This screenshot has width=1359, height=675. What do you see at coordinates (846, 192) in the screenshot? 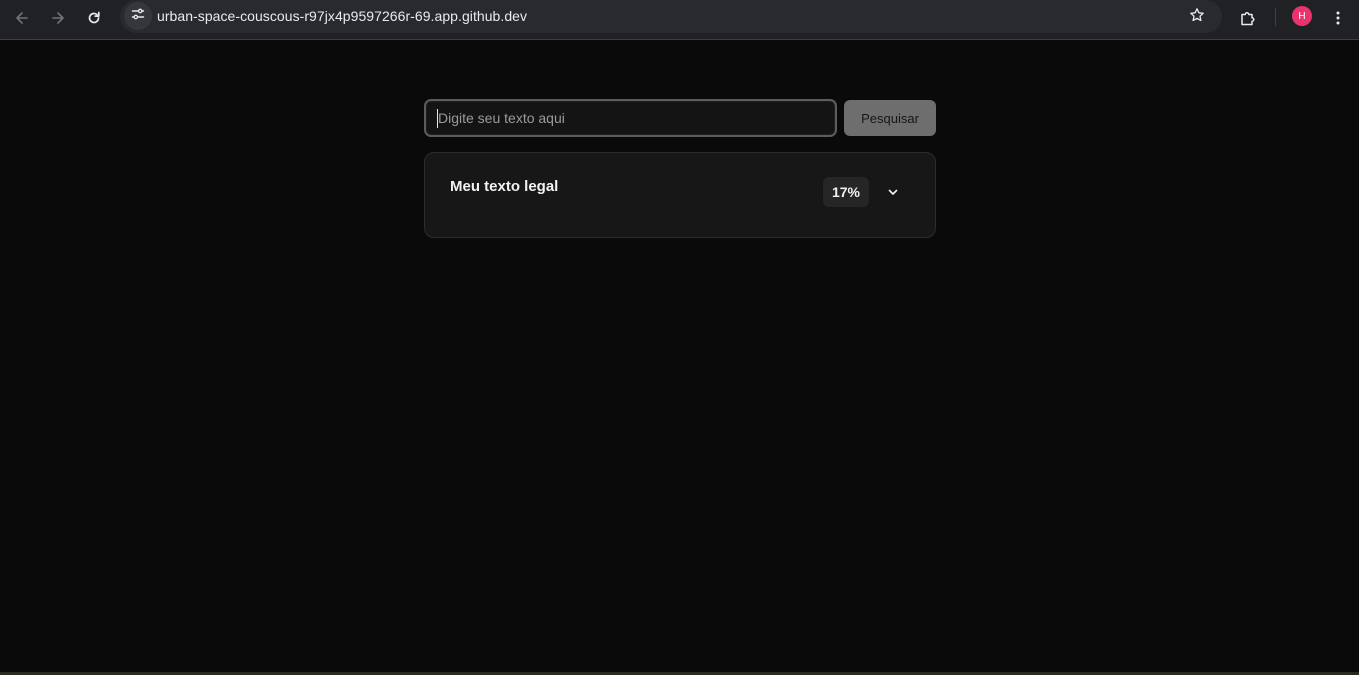
I see `percent-badge: 17%` at bounding box center [846, 192].